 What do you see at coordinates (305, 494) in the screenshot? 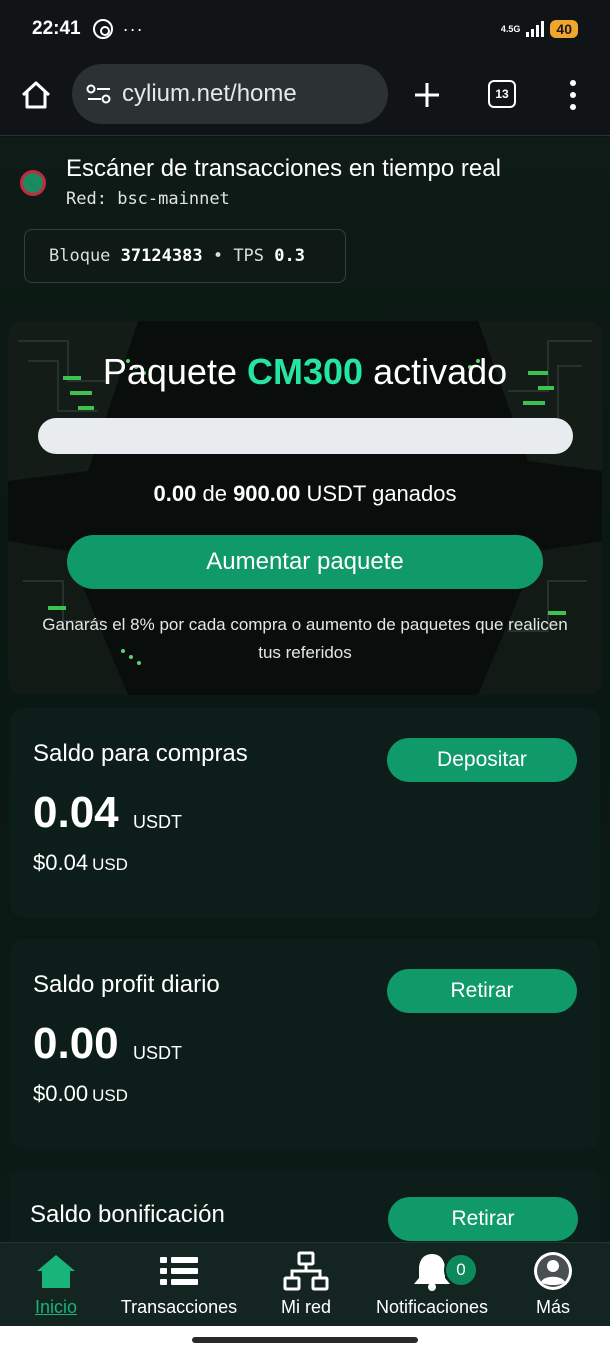
I see `earnings-text: 0.00 de 900.00 USDT ganados` at bounding box center [305, 494].